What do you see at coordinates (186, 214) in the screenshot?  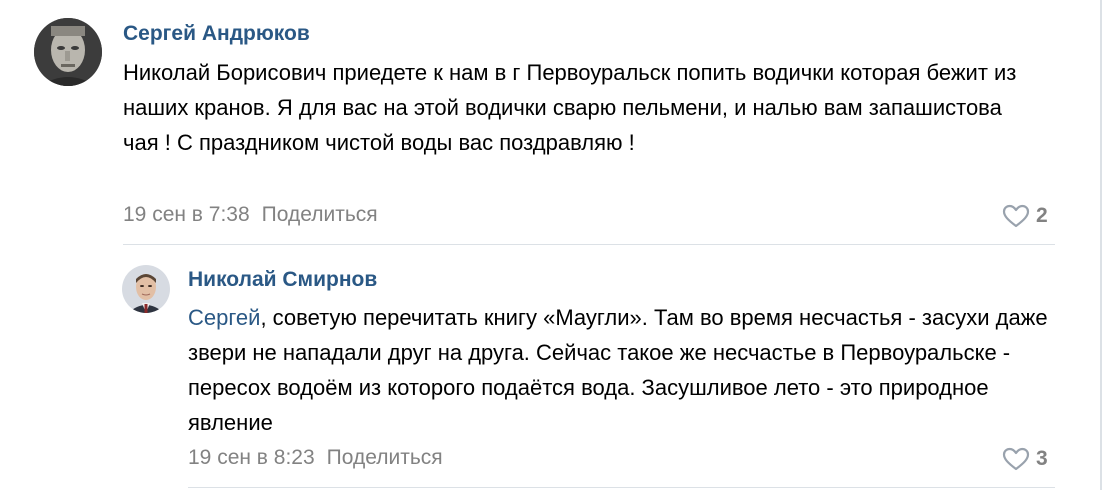 I see `comment-date: 19 сен в 7:38` at bounding box center [186, 214].